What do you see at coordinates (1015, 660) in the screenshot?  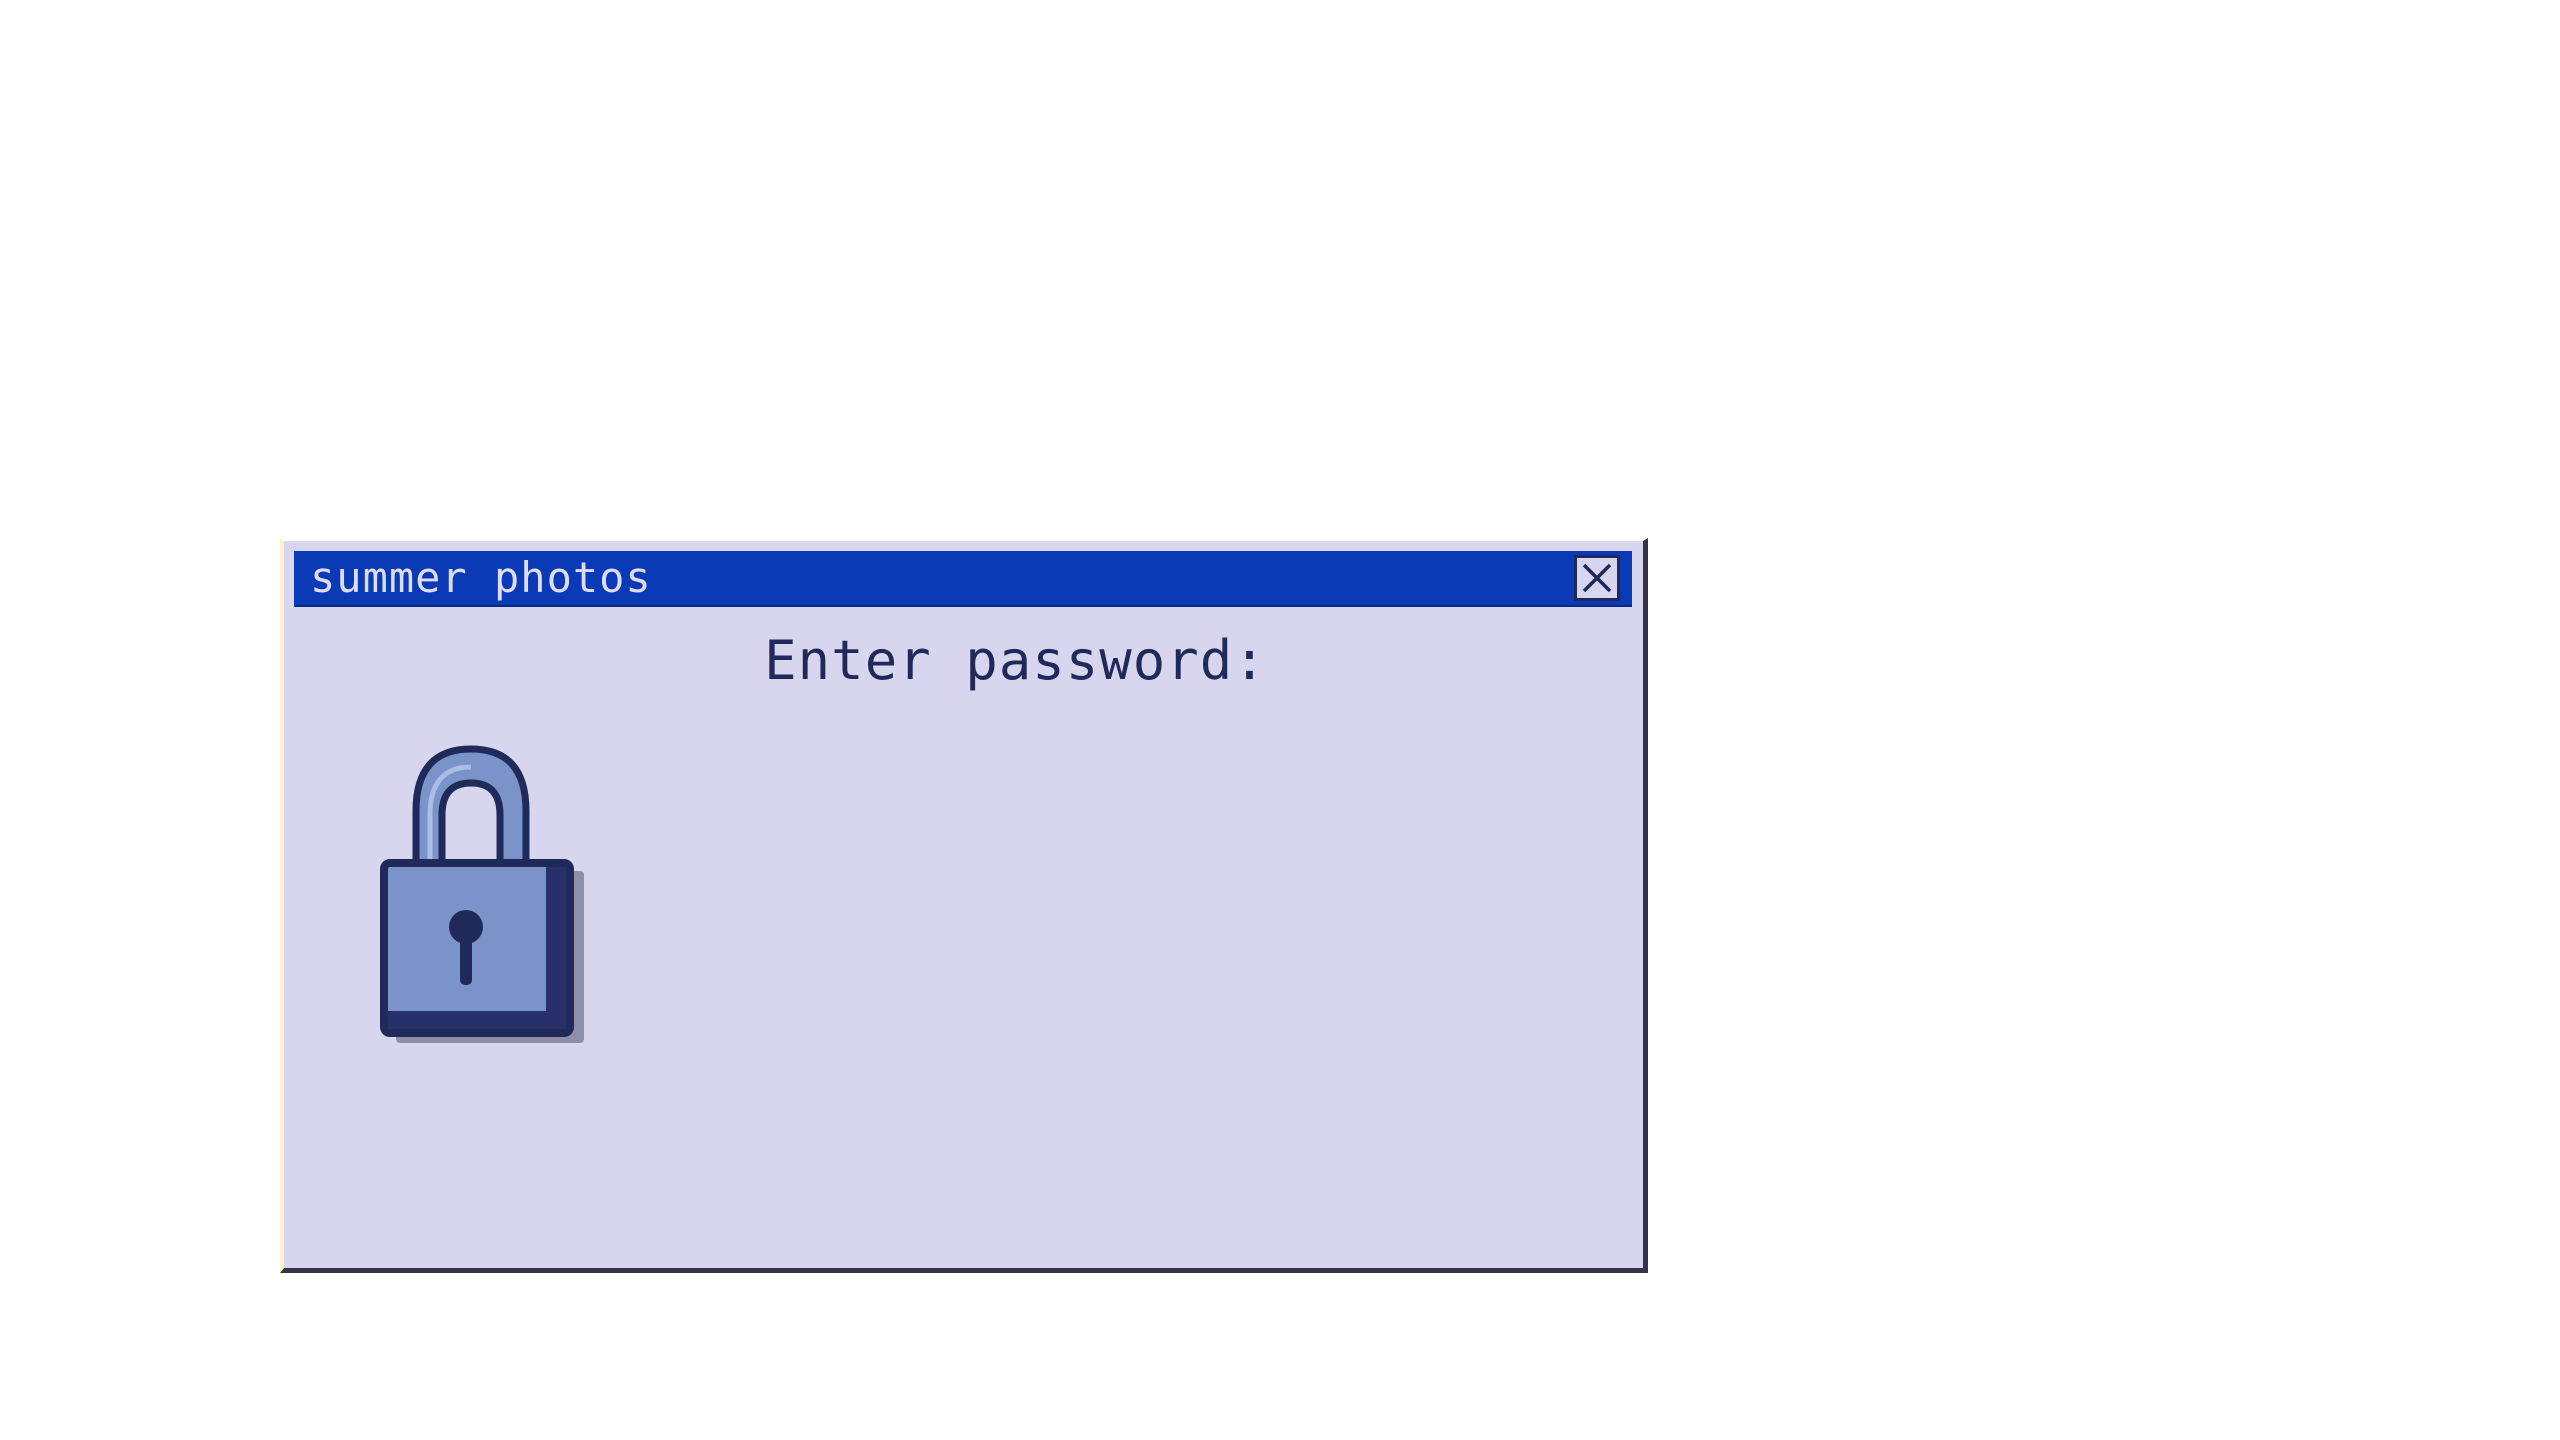 I see `password-prompt: Enter password:` at bounding box center [1015, 660].